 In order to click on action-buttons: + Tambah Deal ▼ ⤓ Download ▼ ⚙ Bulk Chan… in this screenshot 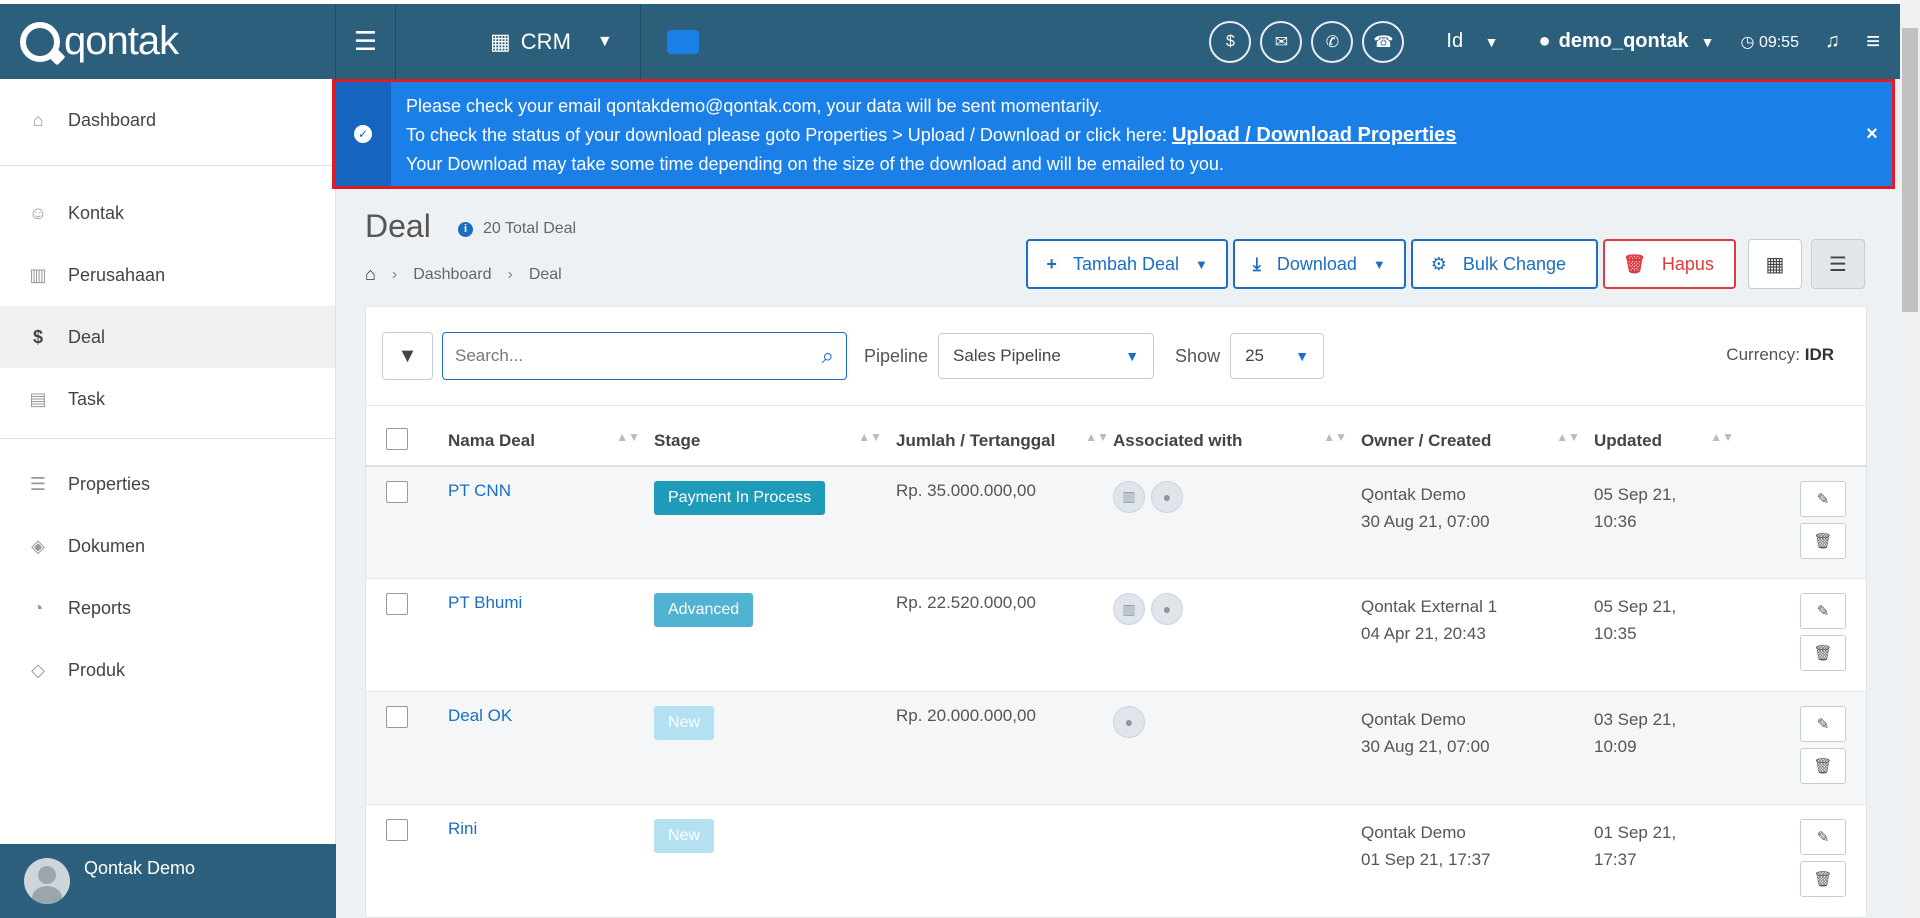, I will do `click(1443, 264)`.